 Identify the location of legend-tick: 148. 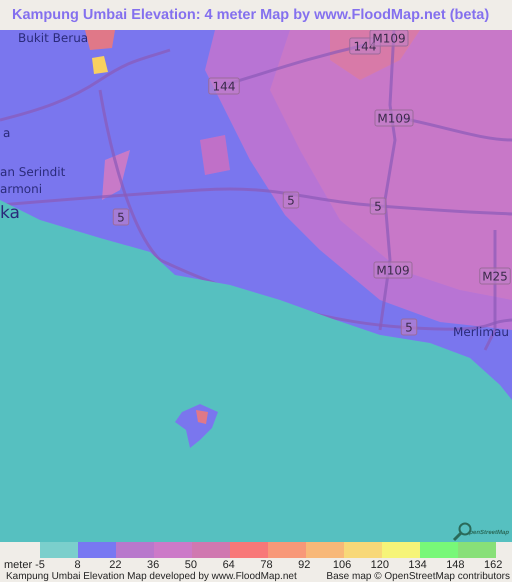
(455, 565).